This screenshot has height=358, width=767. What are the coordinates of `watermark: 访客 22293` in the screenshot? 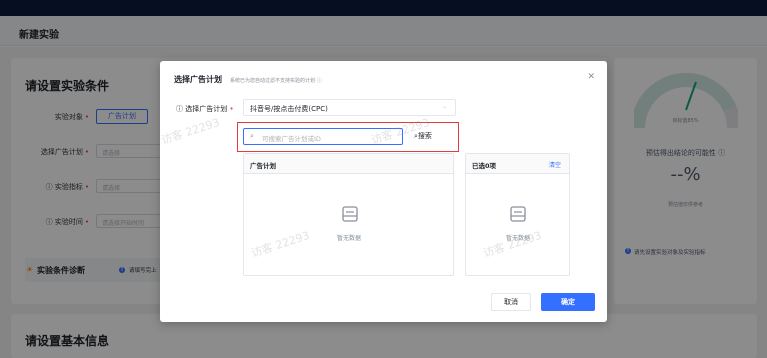 It's located at (190, 131).